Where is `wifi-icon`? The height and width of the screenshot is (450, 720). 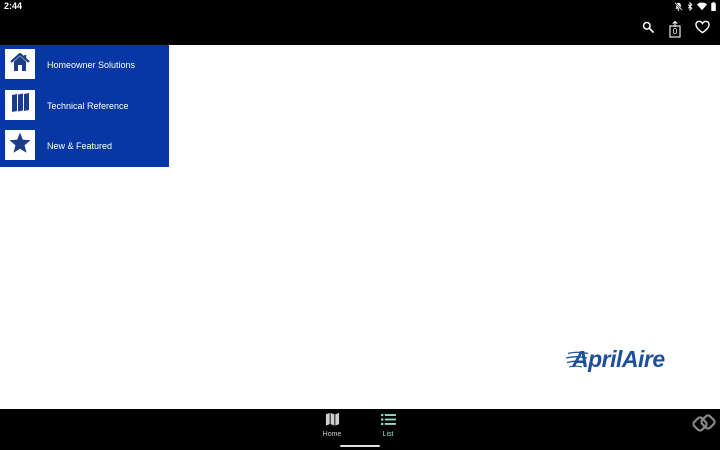
wifi-icon is located at coordinates (702, 6).